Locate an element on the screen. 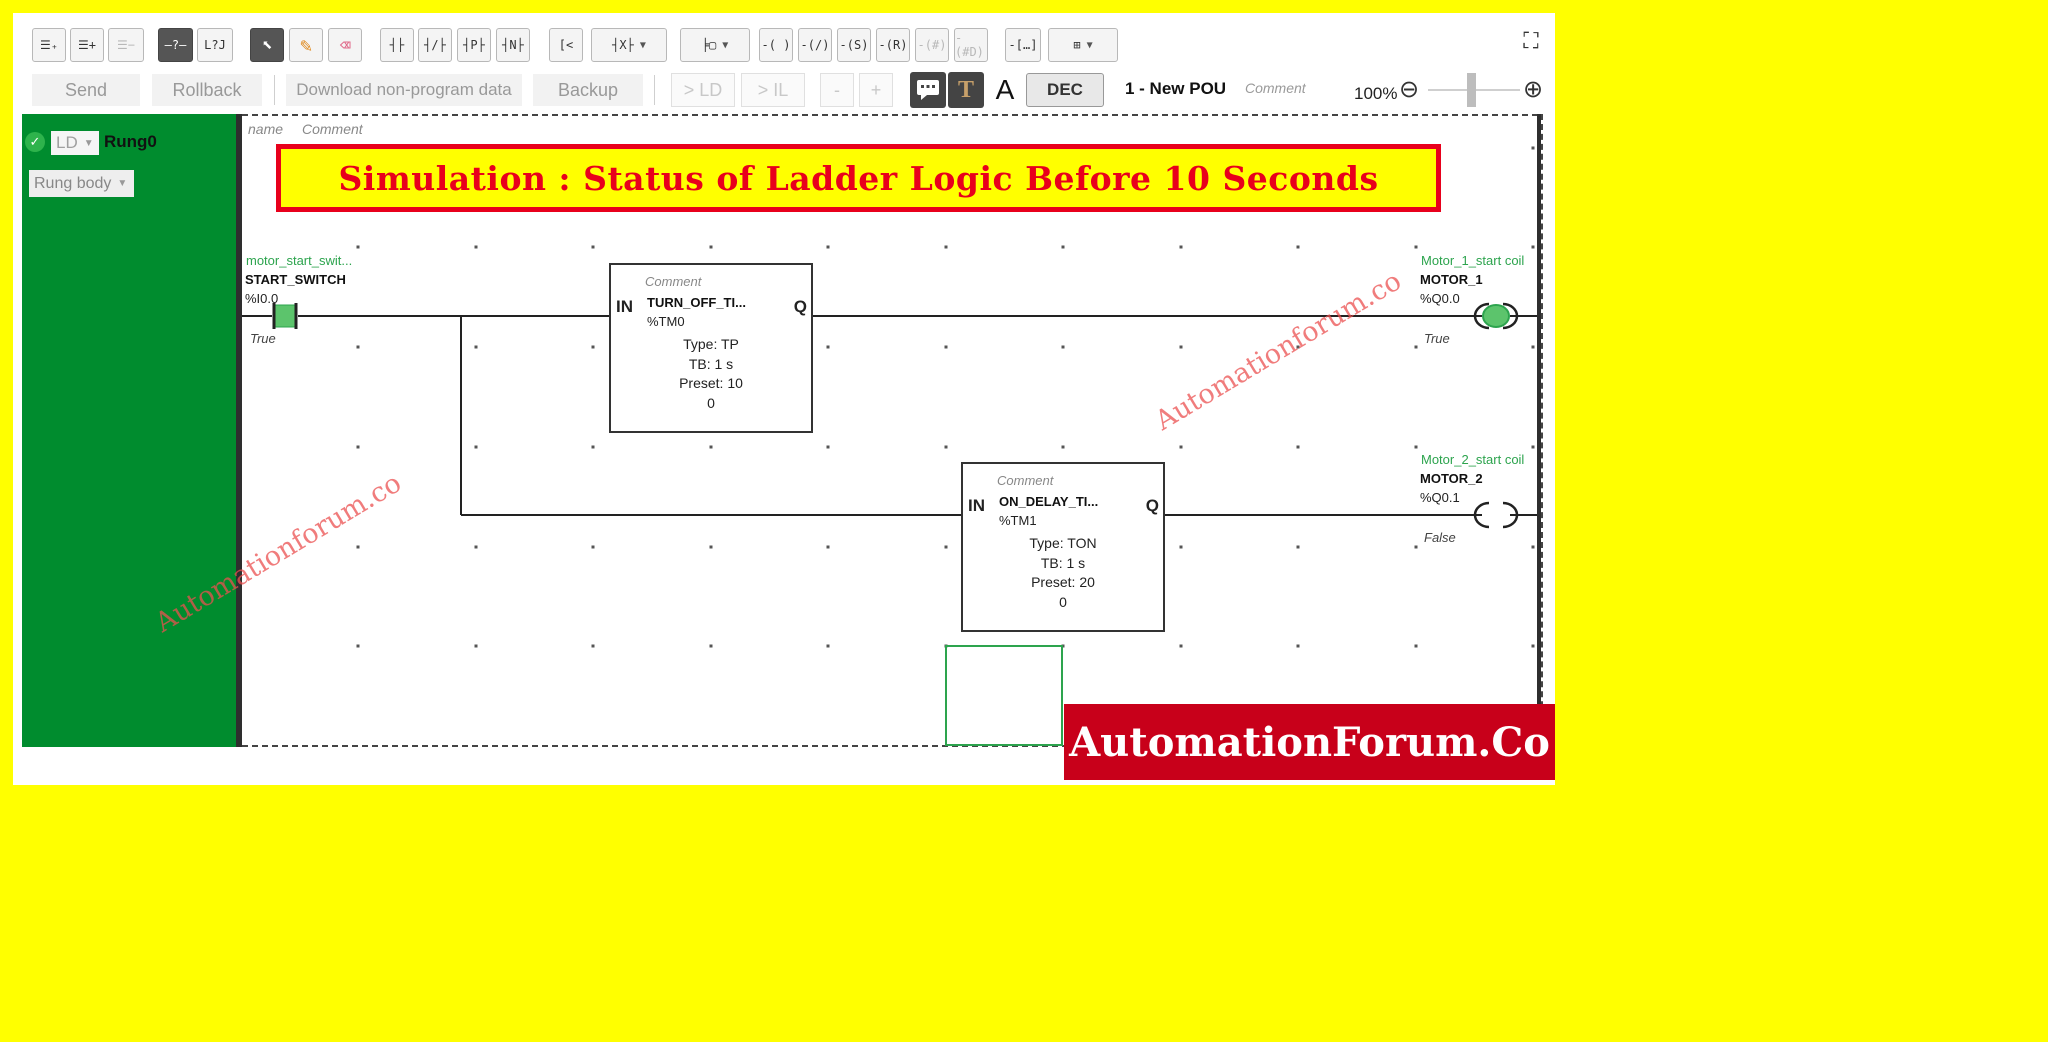 This screenshot has height=1042, width=2048. positive-edge-contact-icon: ┤P├ is located at coordinates (474, 45).